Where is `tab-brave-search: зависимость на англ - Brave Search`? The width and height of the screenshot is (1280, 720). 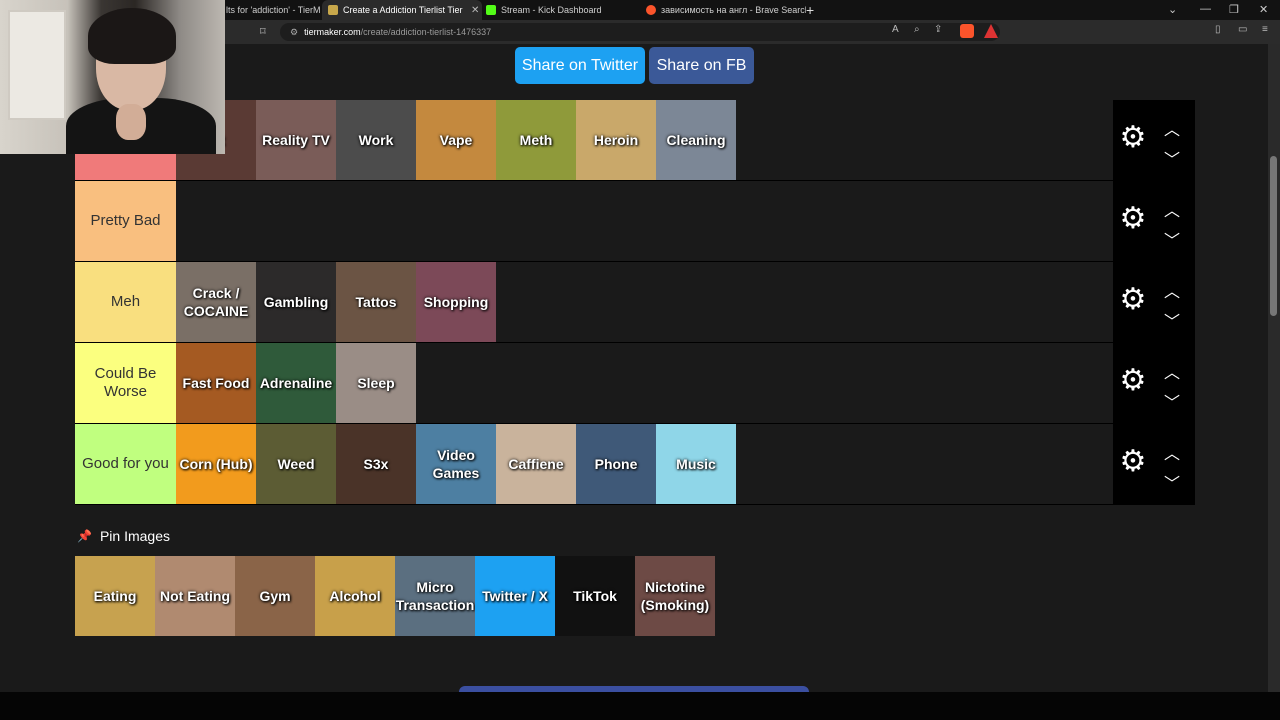
tab-brave-search: зависимость на англ - Brave Search is located at coordinates (726, 10).